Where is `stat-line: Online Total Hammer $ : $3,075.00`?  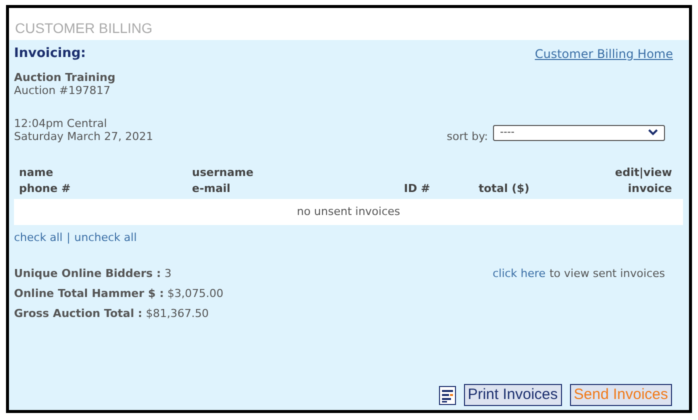
stat-line: Online Total Hammer $ : $3,075.00 is located at coordinates (119, 294).